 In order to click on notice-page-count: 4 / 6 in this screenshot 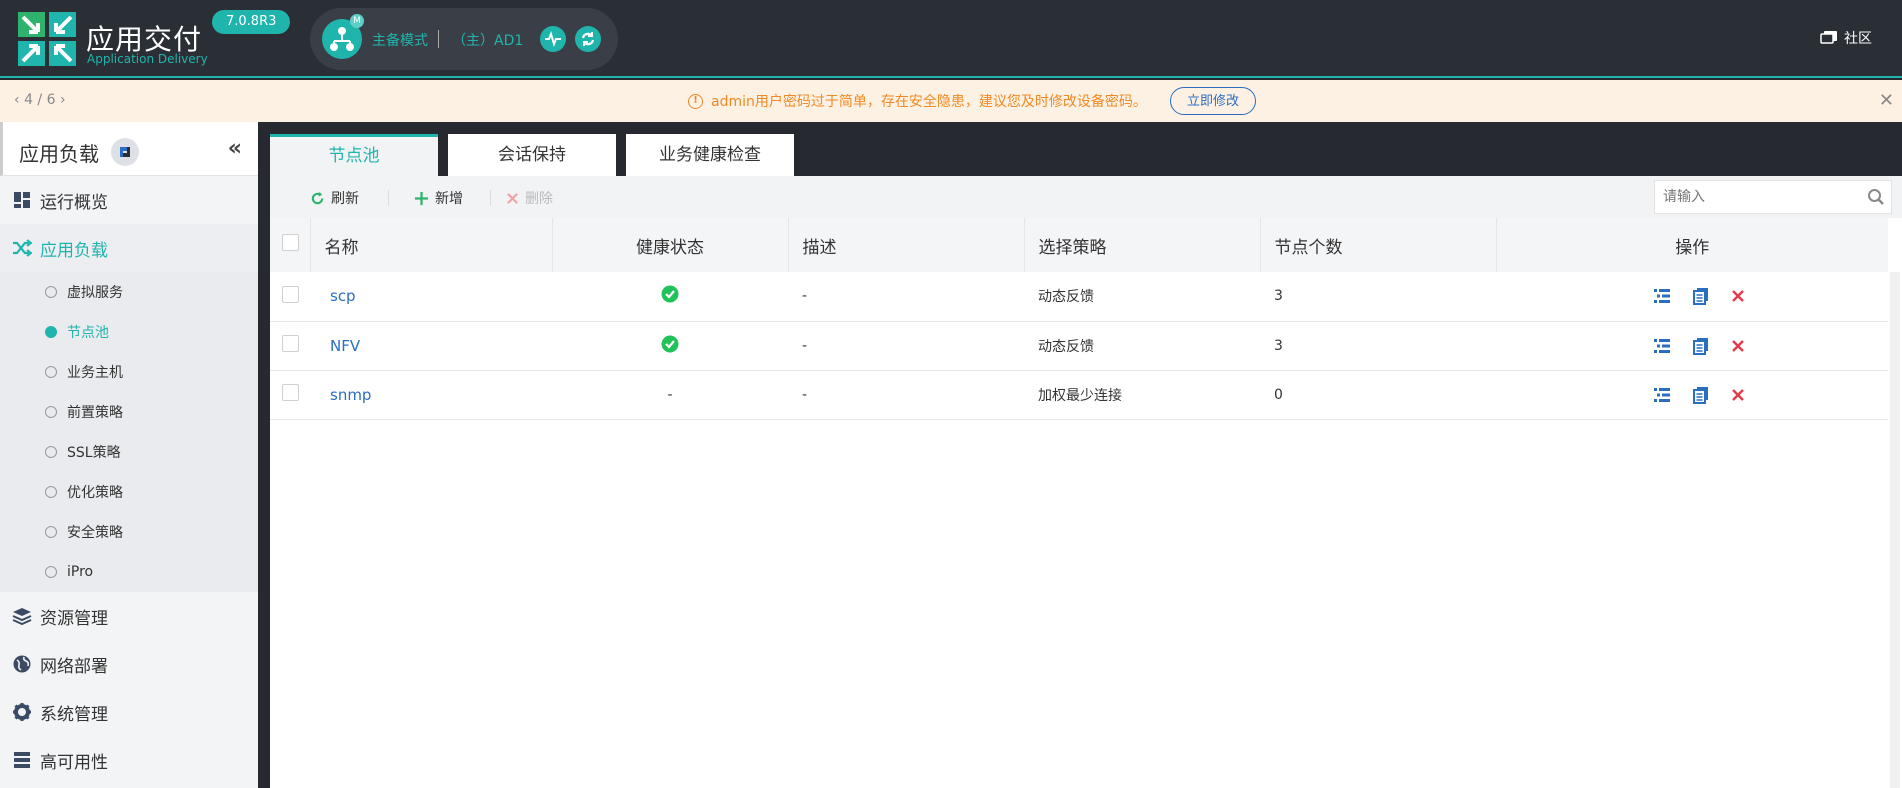, I will do `click(40, 100)`.